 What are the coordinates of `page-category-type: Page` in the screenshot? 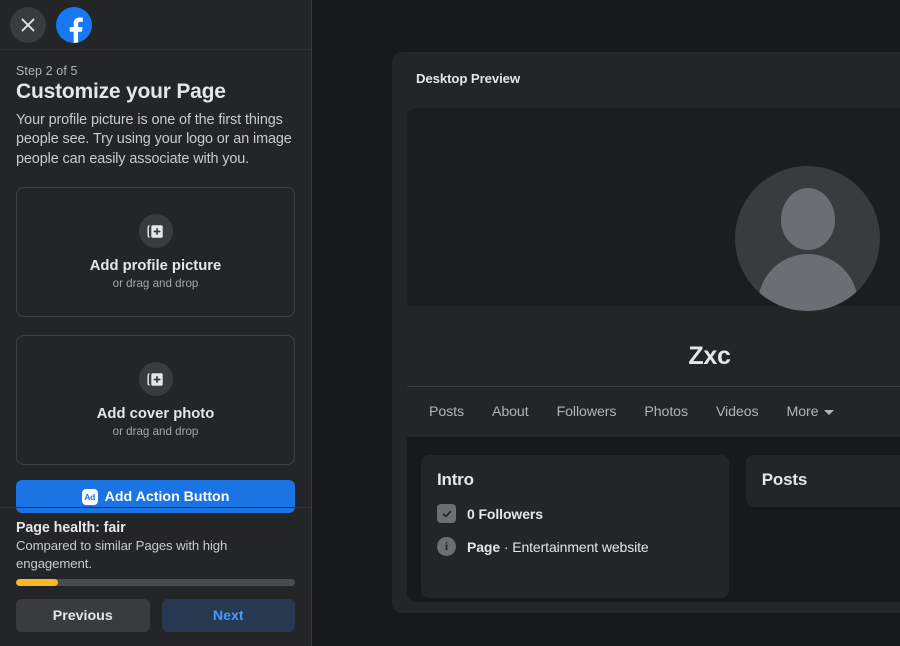 It's located at (484, 546).